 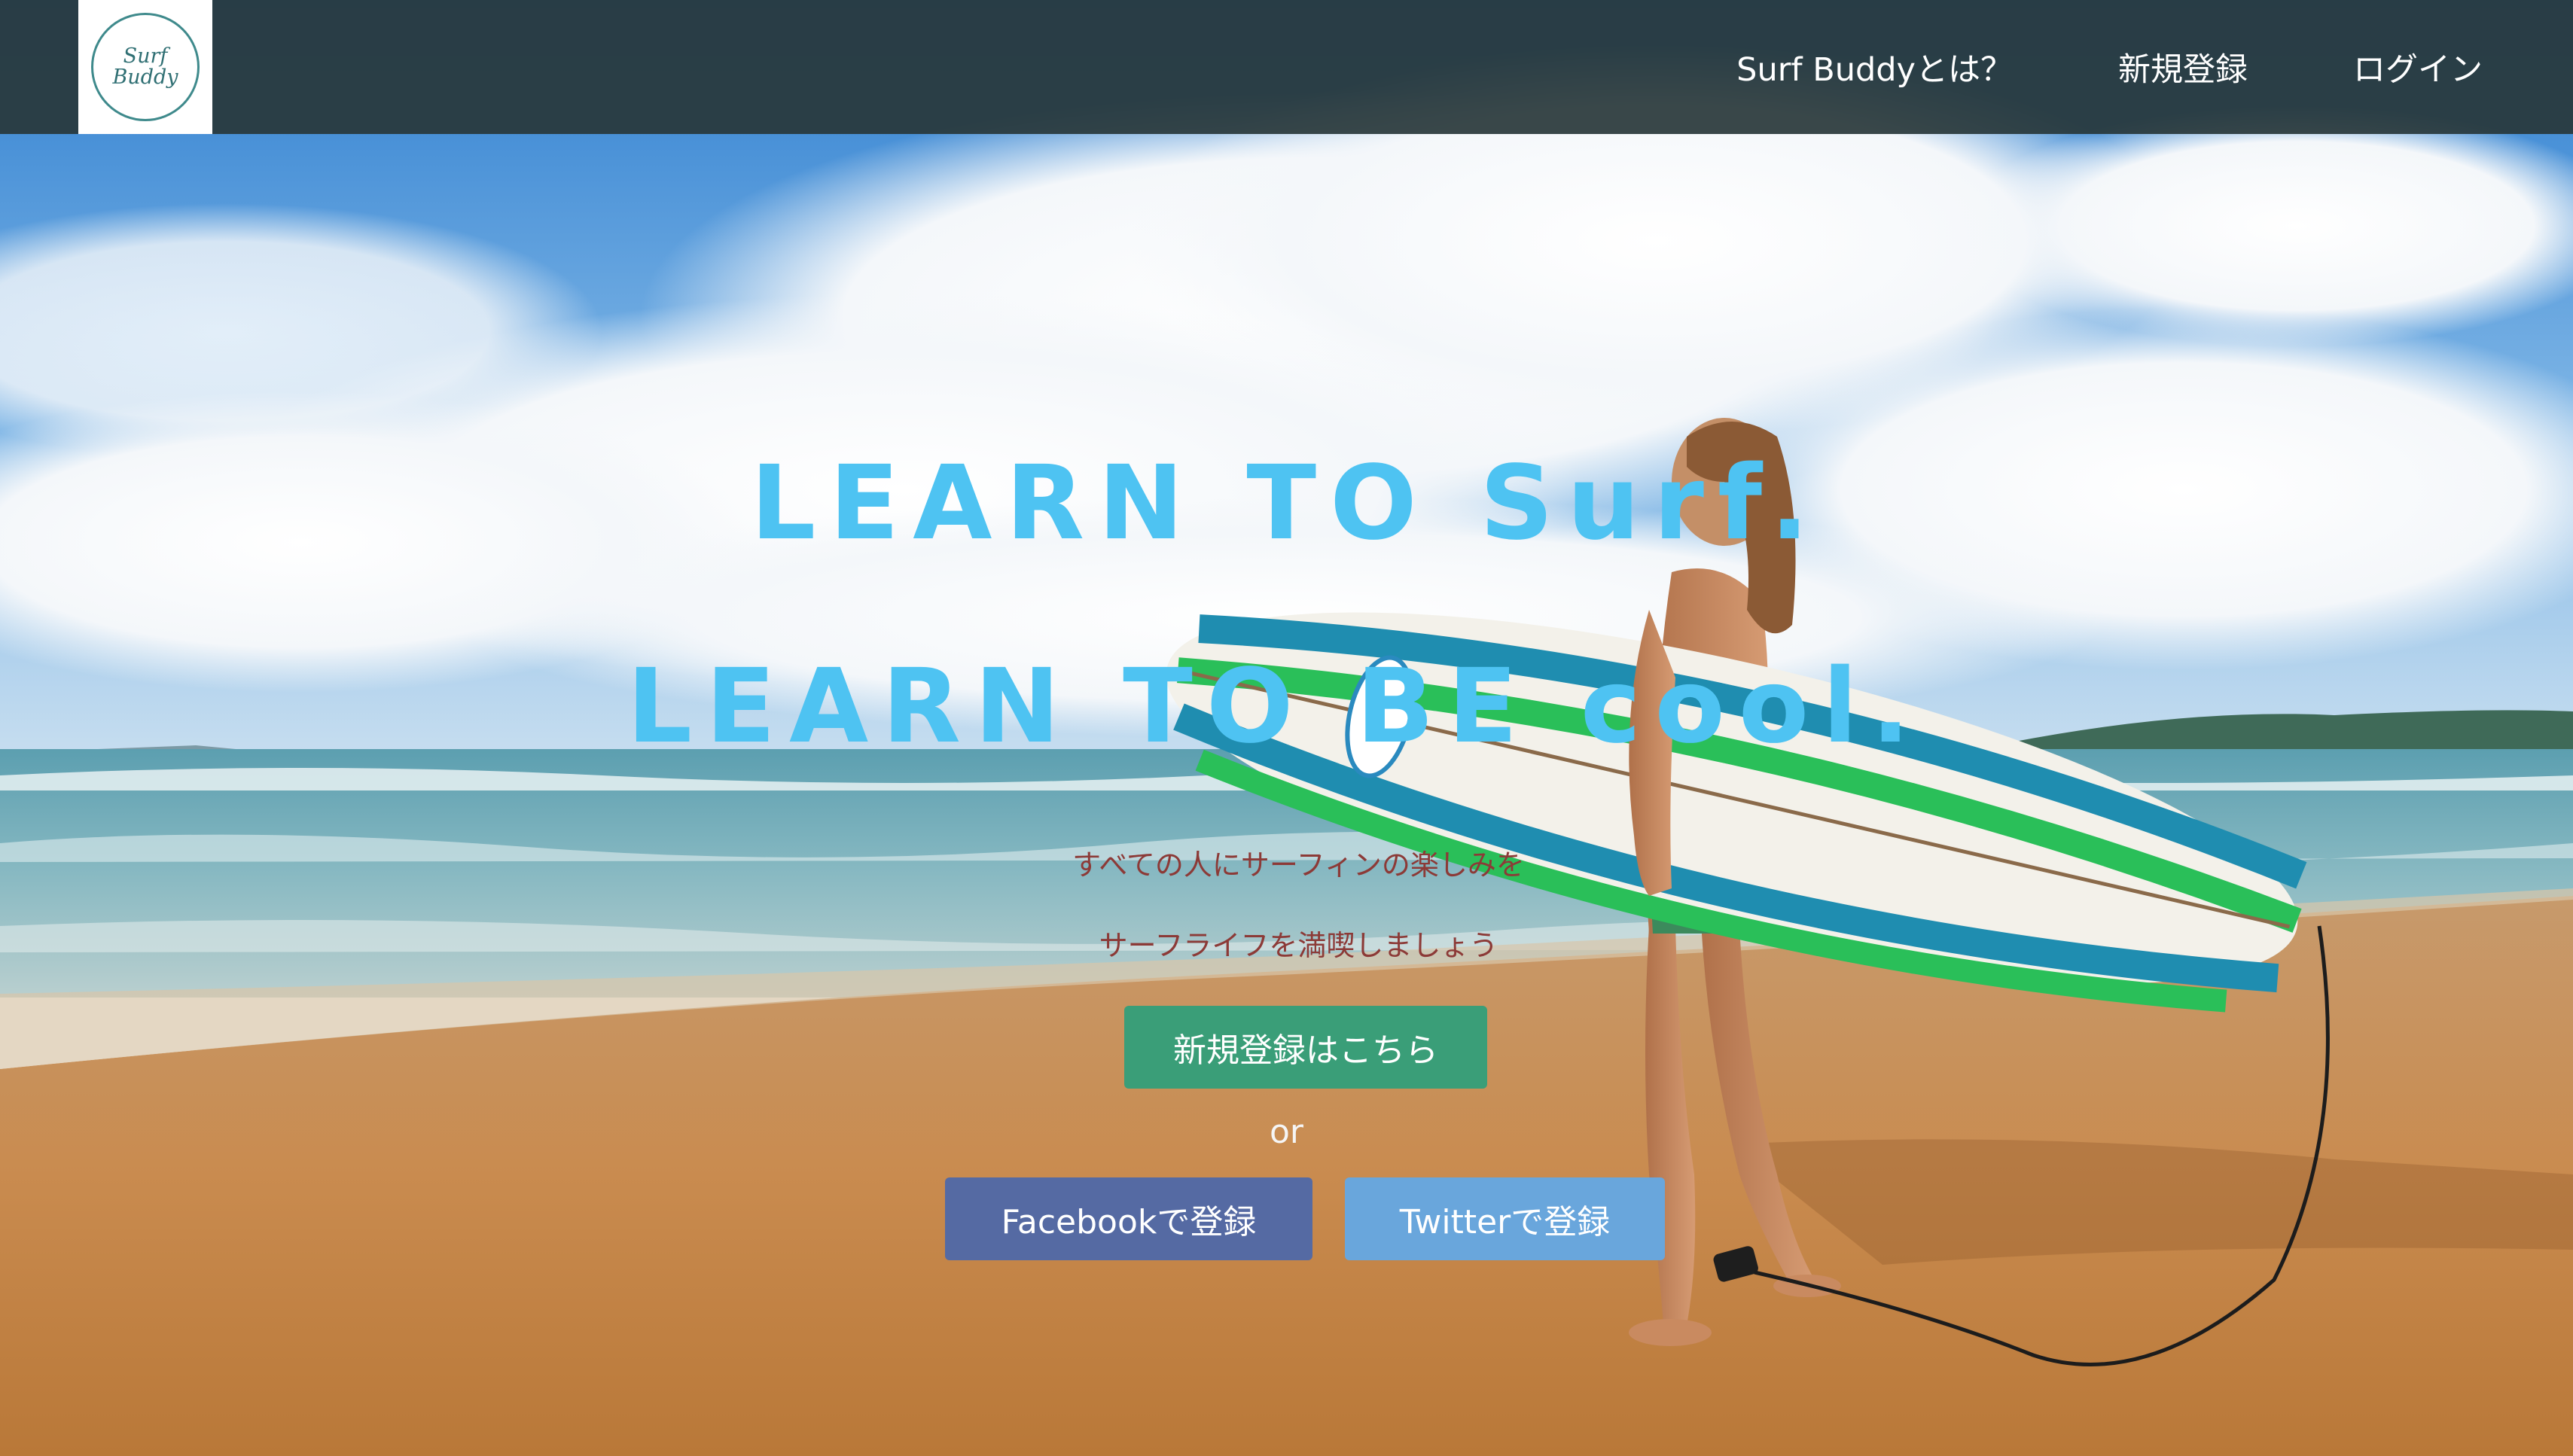 What do you see at coordinates (2109, 67) in the screenshot?
I see `main-nav: Surf Buddyとは？ 新規登録 ログイン` at bounding box center [2109, 67].